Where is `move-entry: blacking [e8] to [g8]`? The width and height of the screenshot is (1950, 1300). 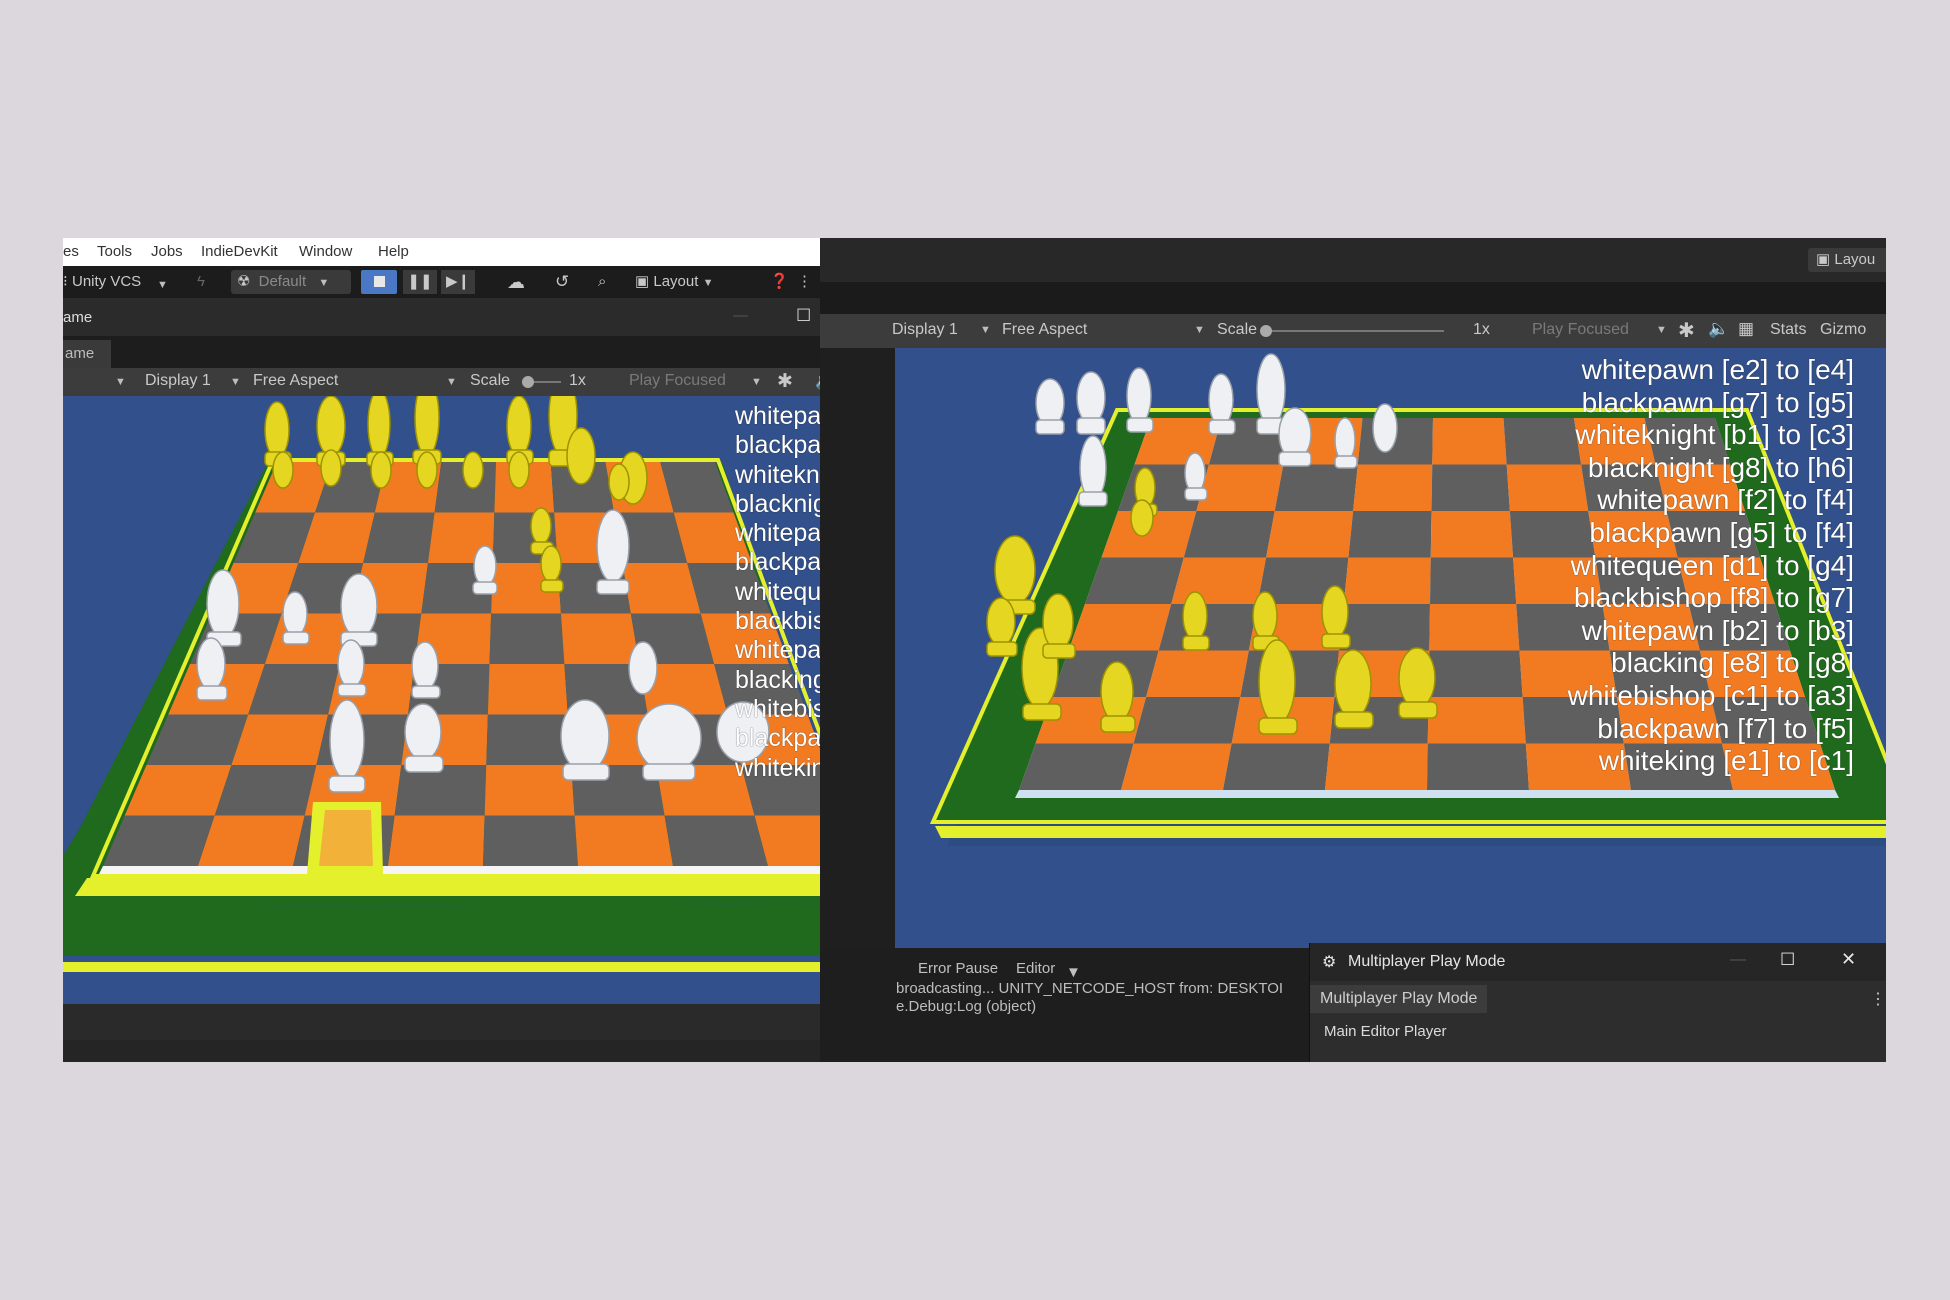
move-entry: blacking [e8] to [g8] is located at coordinates (1732, 663).